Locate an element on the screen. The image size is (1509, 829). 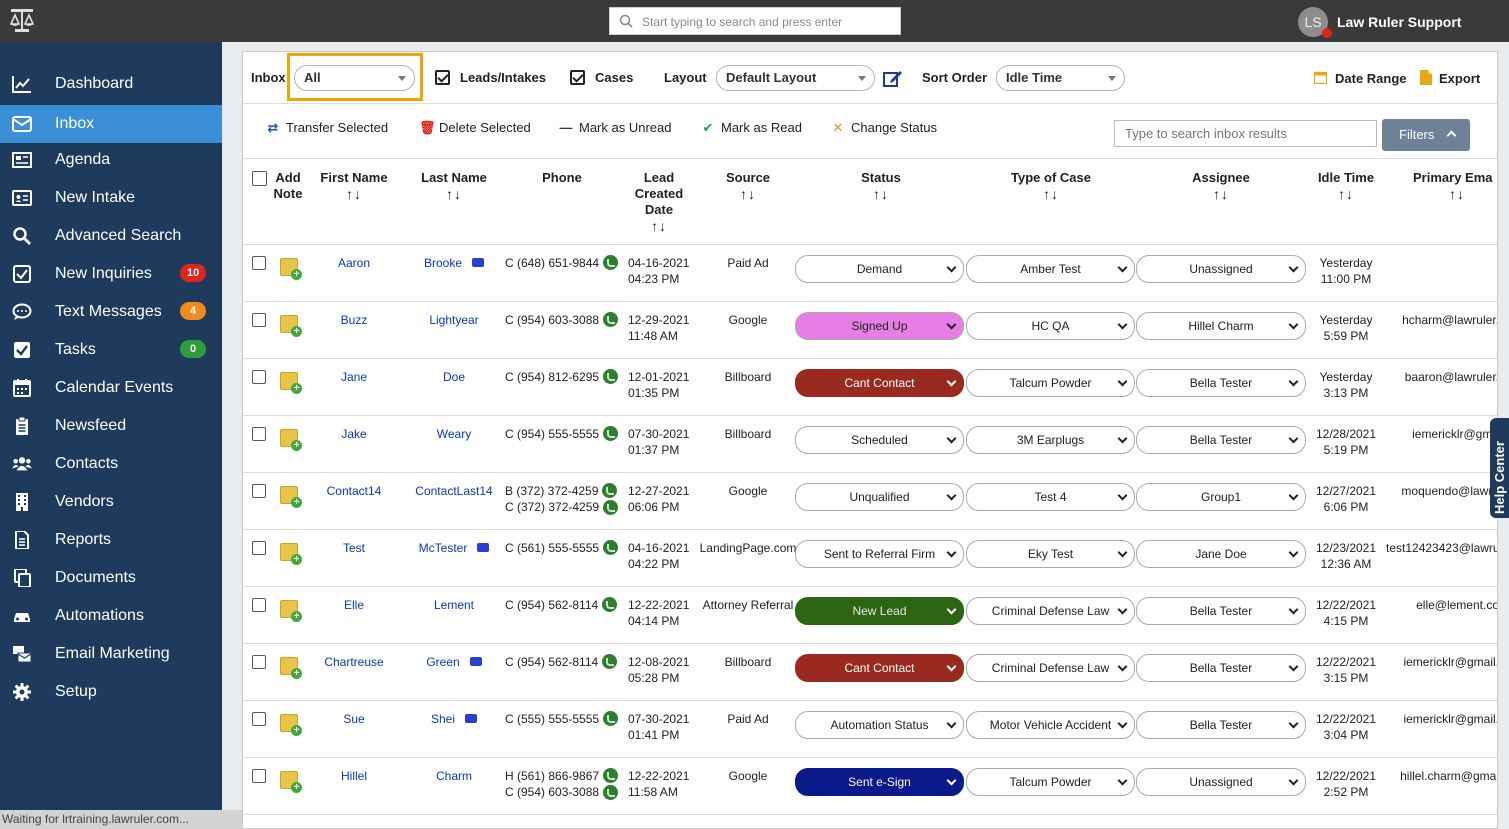
sidebar-item-email-marketing: Email Marketing is located at coordinates (111, 654).